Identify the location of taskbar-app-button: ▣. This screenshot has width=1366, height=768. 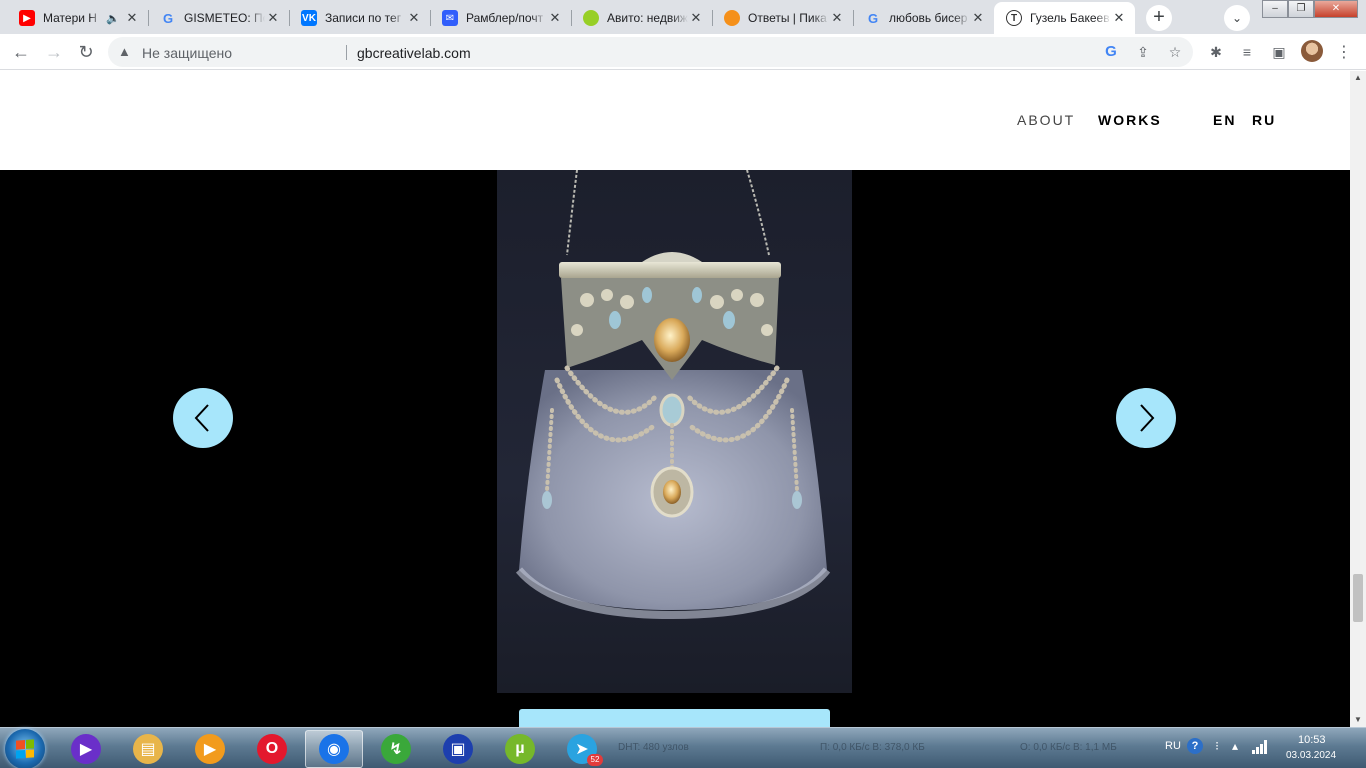
(458, 749).